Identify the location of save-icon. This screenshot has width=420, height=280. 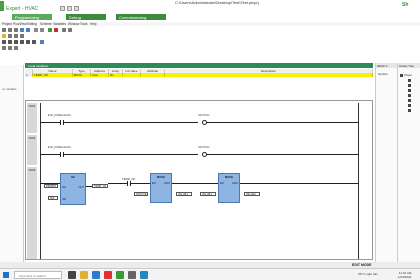
(76, 8).